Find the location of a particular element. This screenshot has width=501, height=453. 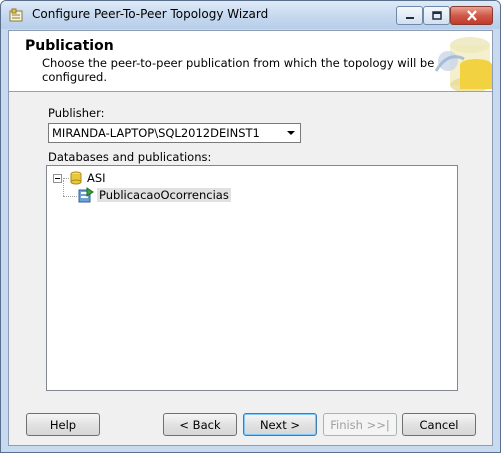

back-button-label: < Back is located at coordinates (200, 424).